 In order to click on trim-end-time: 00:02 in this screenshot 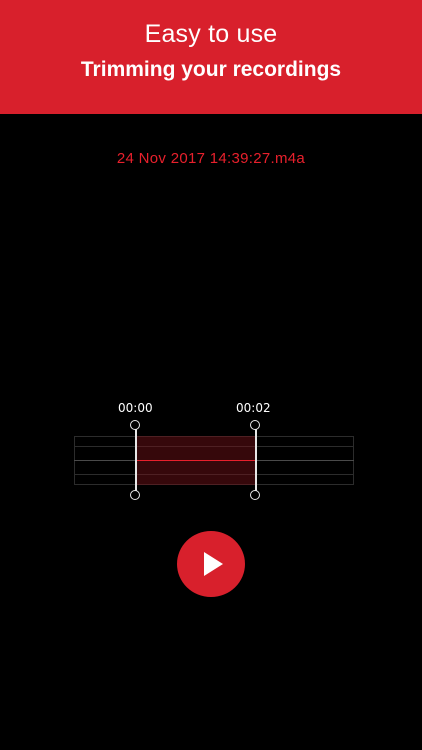, I will do `click(253, 408)`.